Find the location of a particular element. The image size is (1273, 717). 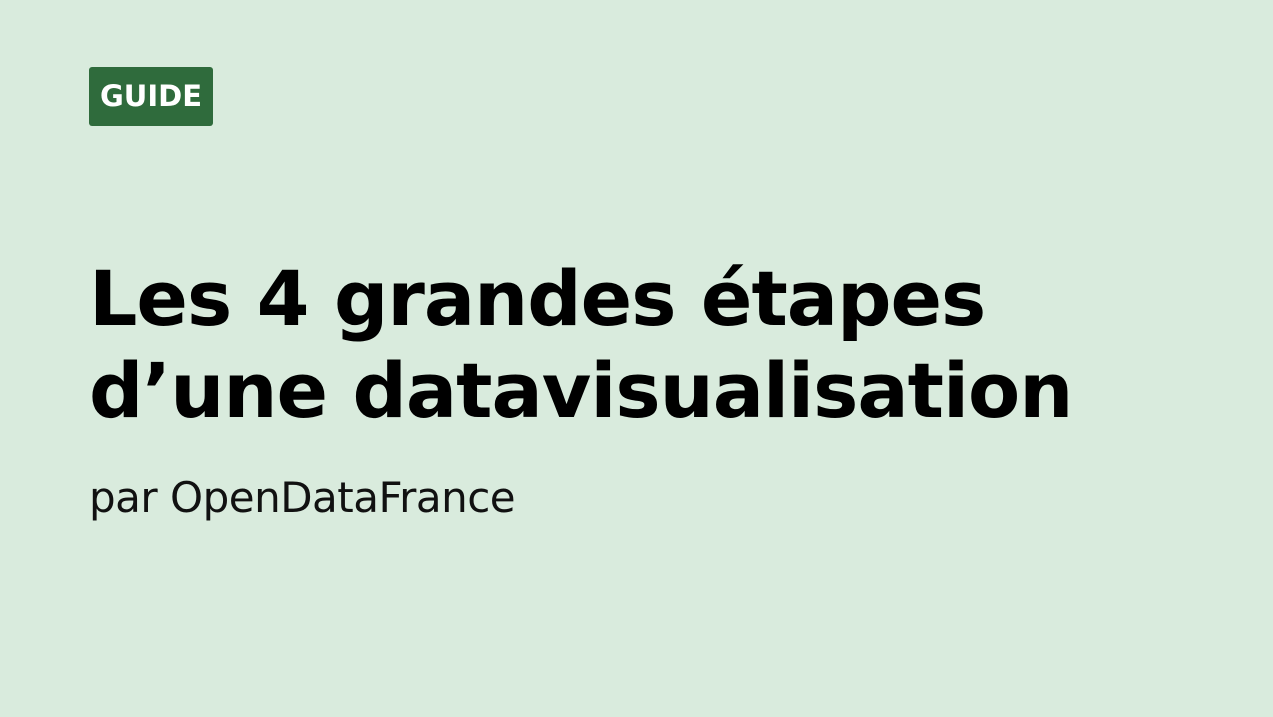

guide-badge: GUIDE is located at coordinates (151, 96).